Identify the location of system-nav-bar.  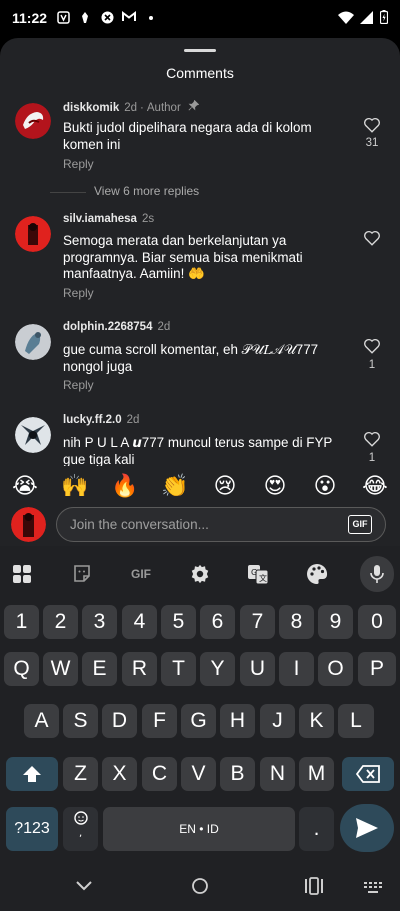
(200, 885).